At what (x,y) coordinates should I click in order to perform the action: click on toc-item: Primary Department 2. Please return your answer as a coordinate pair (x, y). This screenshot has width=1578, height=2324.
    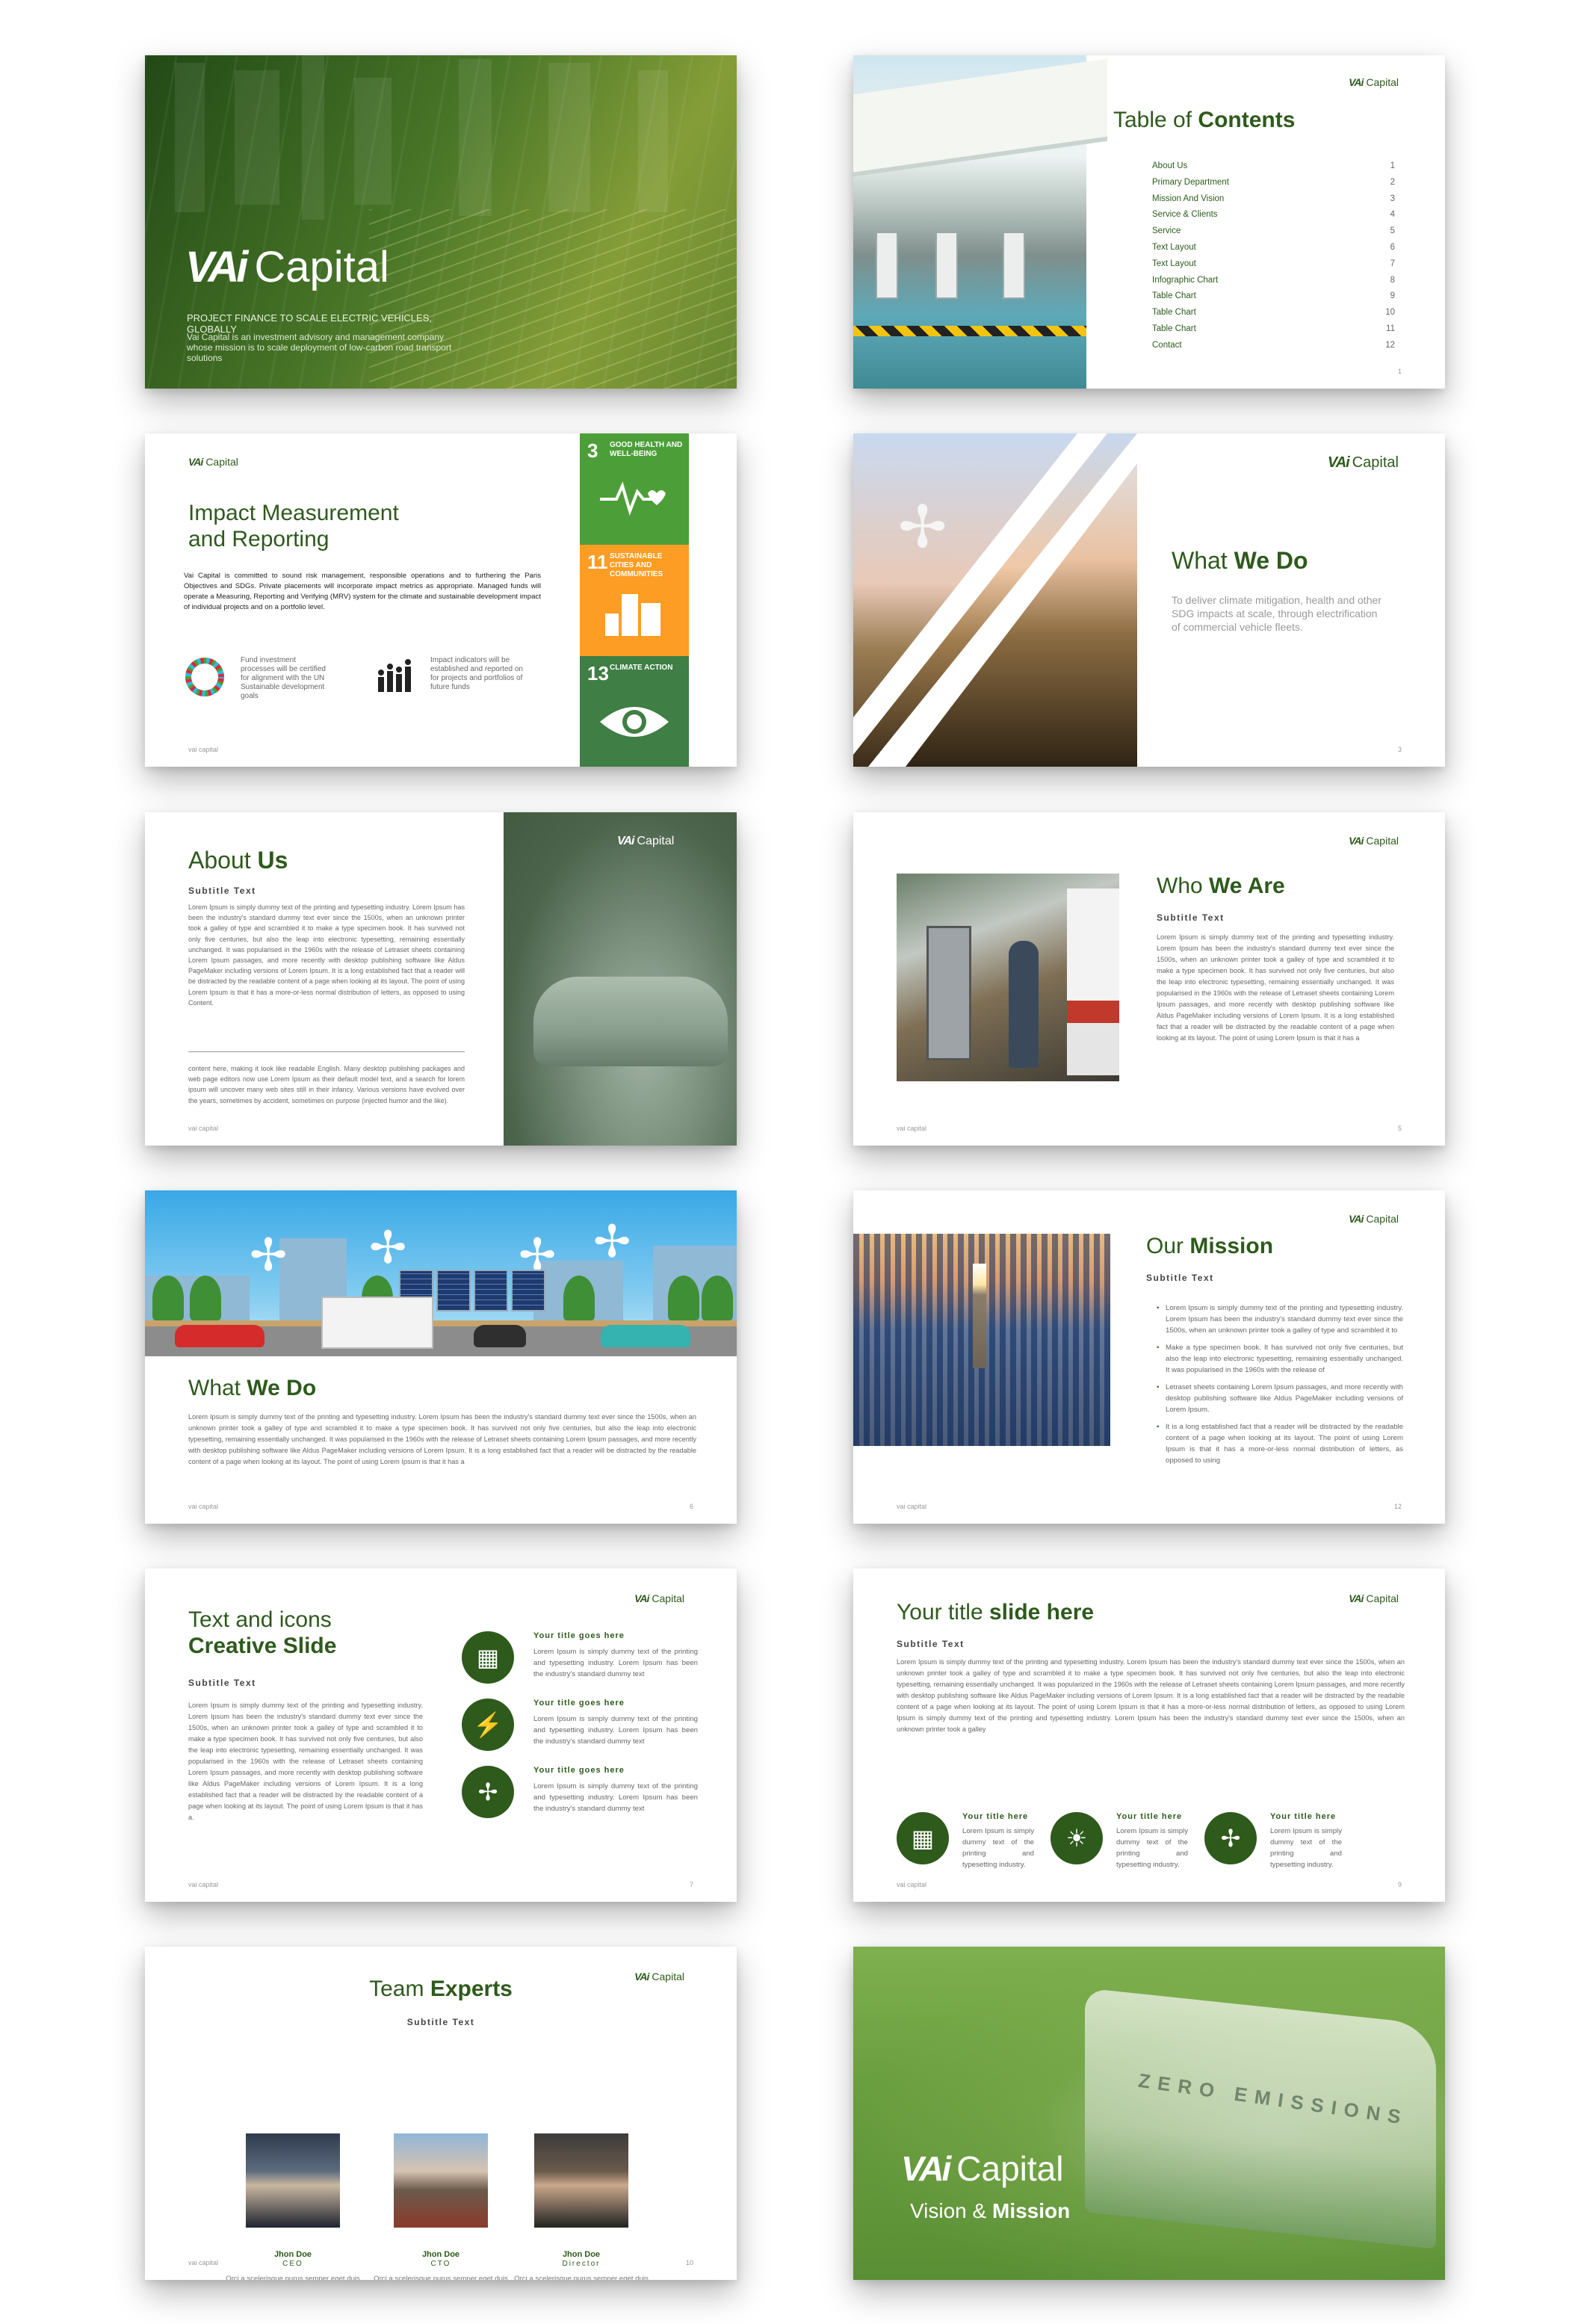
    Looking at the image, I should click on (1273, 183).